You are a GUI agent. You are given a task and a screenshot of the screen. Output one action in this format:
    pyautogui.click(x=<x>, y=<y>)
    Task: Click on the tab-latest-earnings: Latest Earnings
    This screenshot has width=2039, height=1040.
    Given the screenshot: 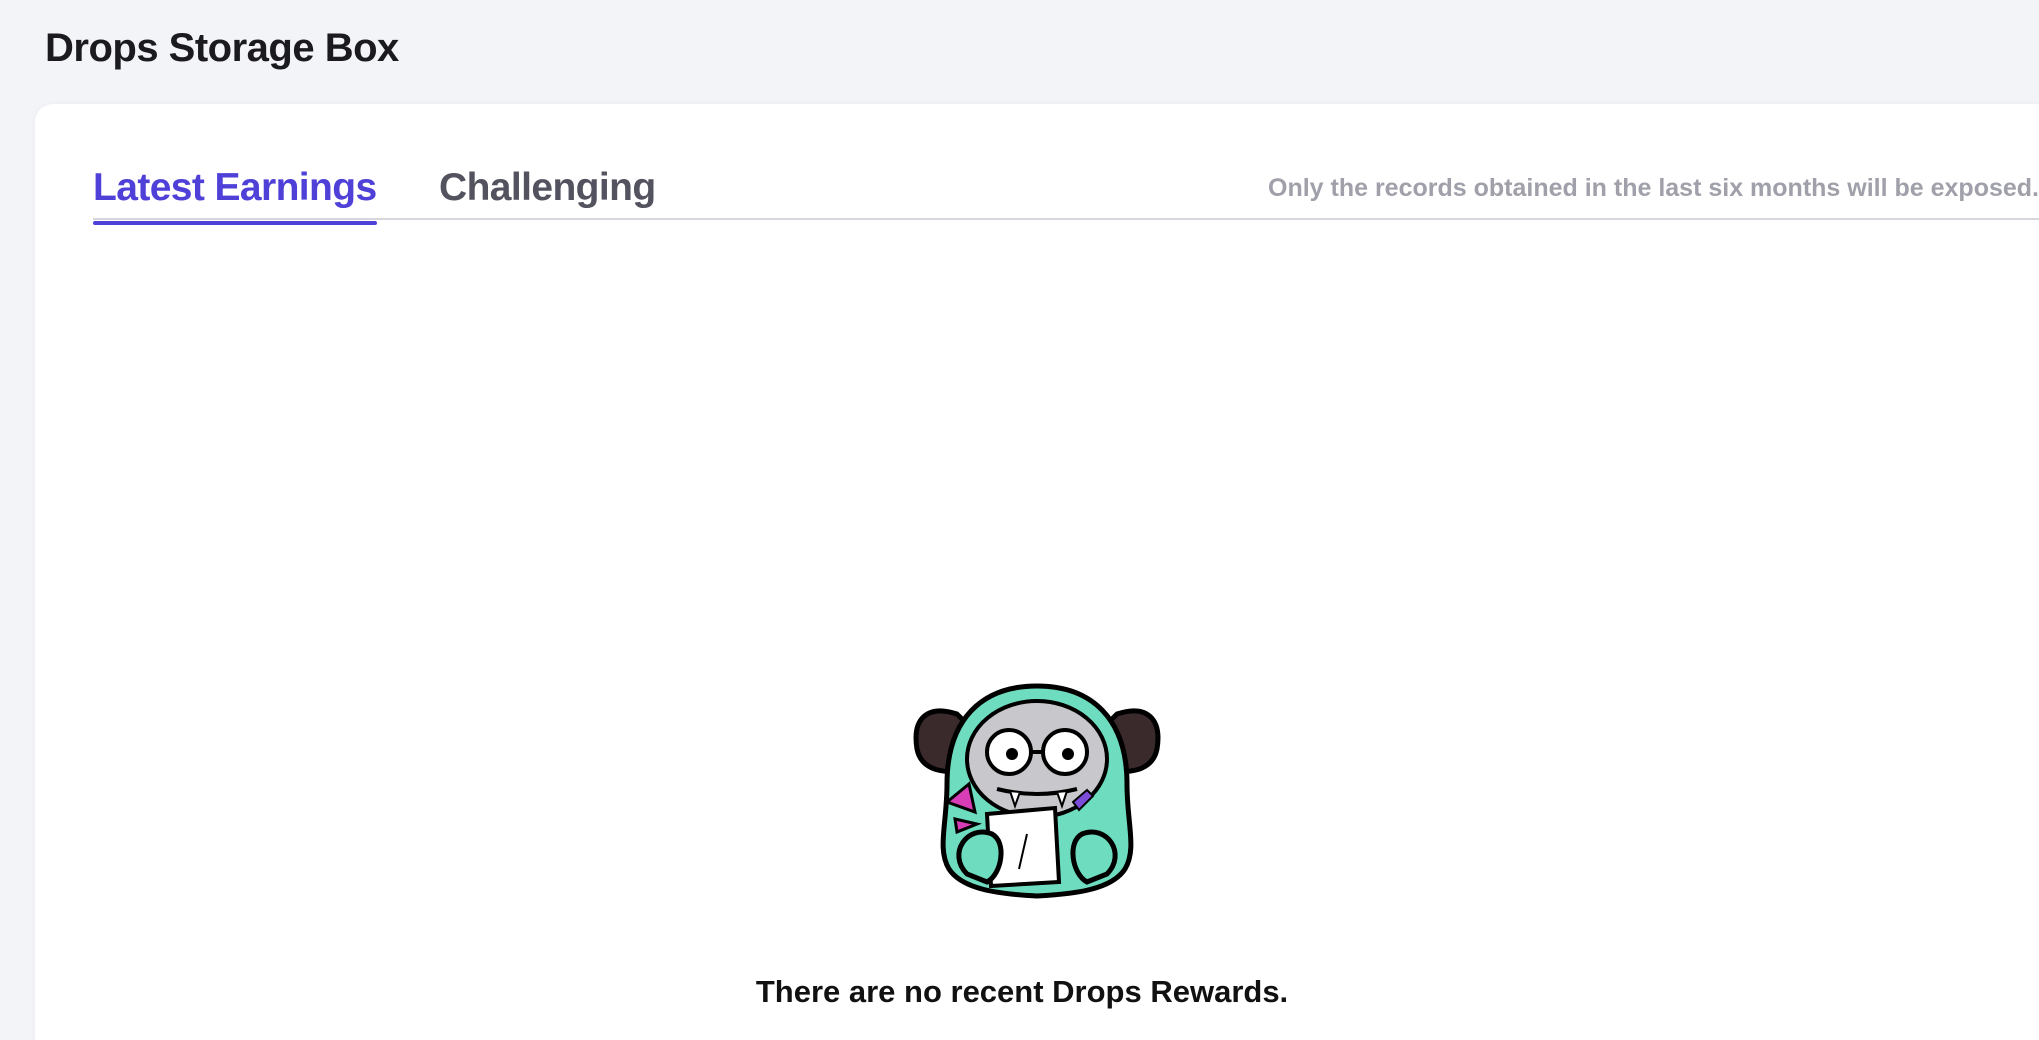 What is the action you would take?
    pyautogui.click(x=235, y=195)
    